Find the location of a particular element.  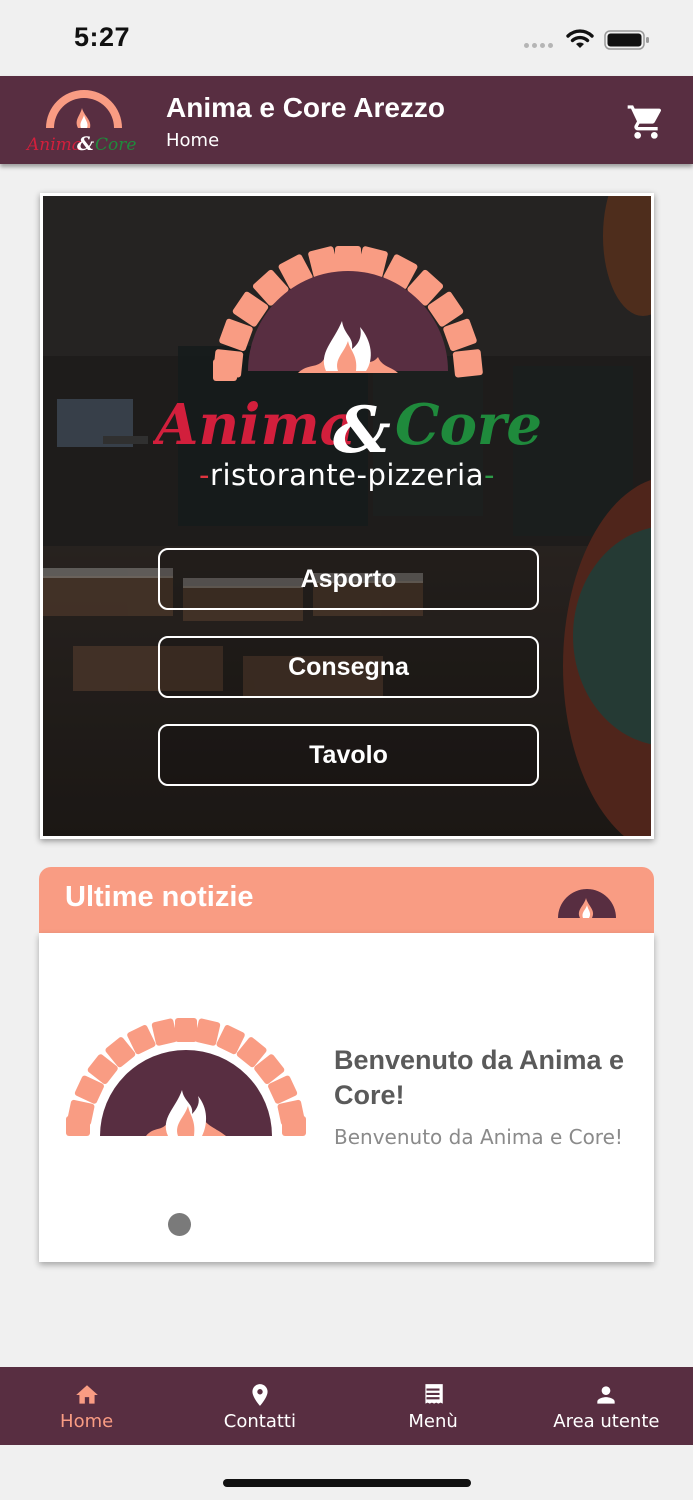

nav-home: Home is located at coordinates (86, 1406).